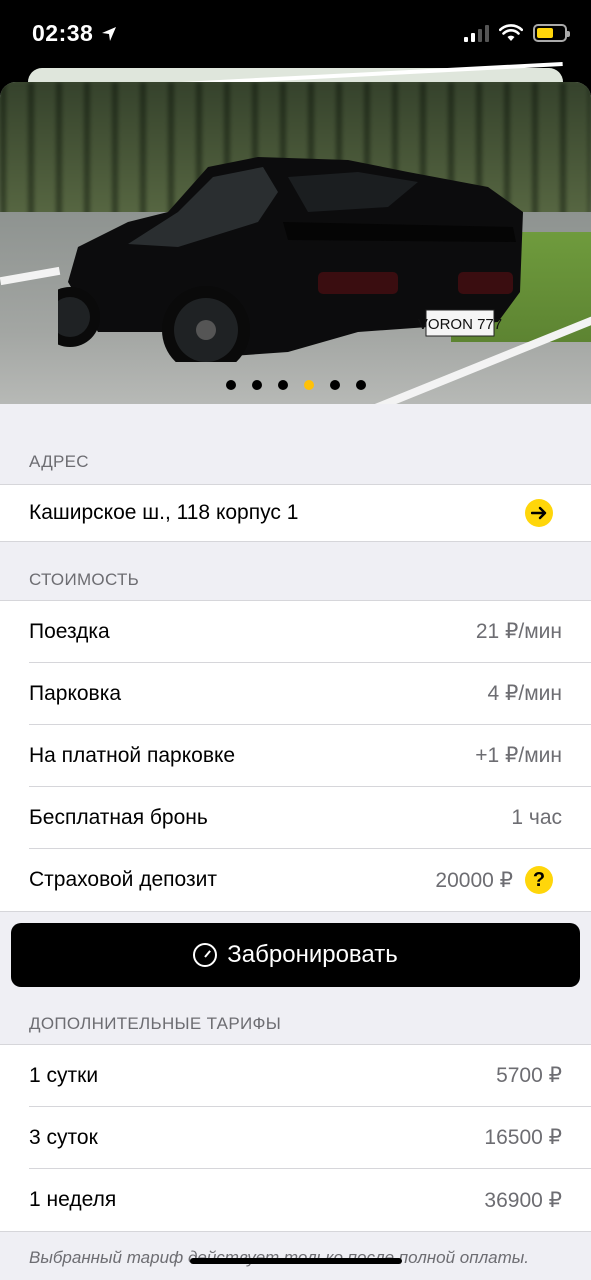 The width and height of the screenshot is (591, 1280). I want to click on cellular-signal-icon, so click(476, 33).